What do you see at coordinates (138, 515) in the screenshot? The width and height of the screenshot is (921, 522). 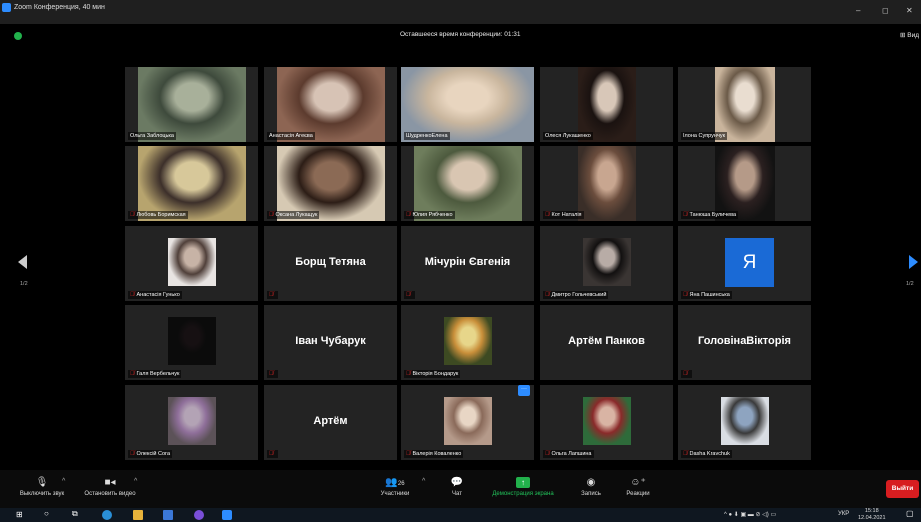 I see `file-explorer-icon` at bounding box center [138, 515].